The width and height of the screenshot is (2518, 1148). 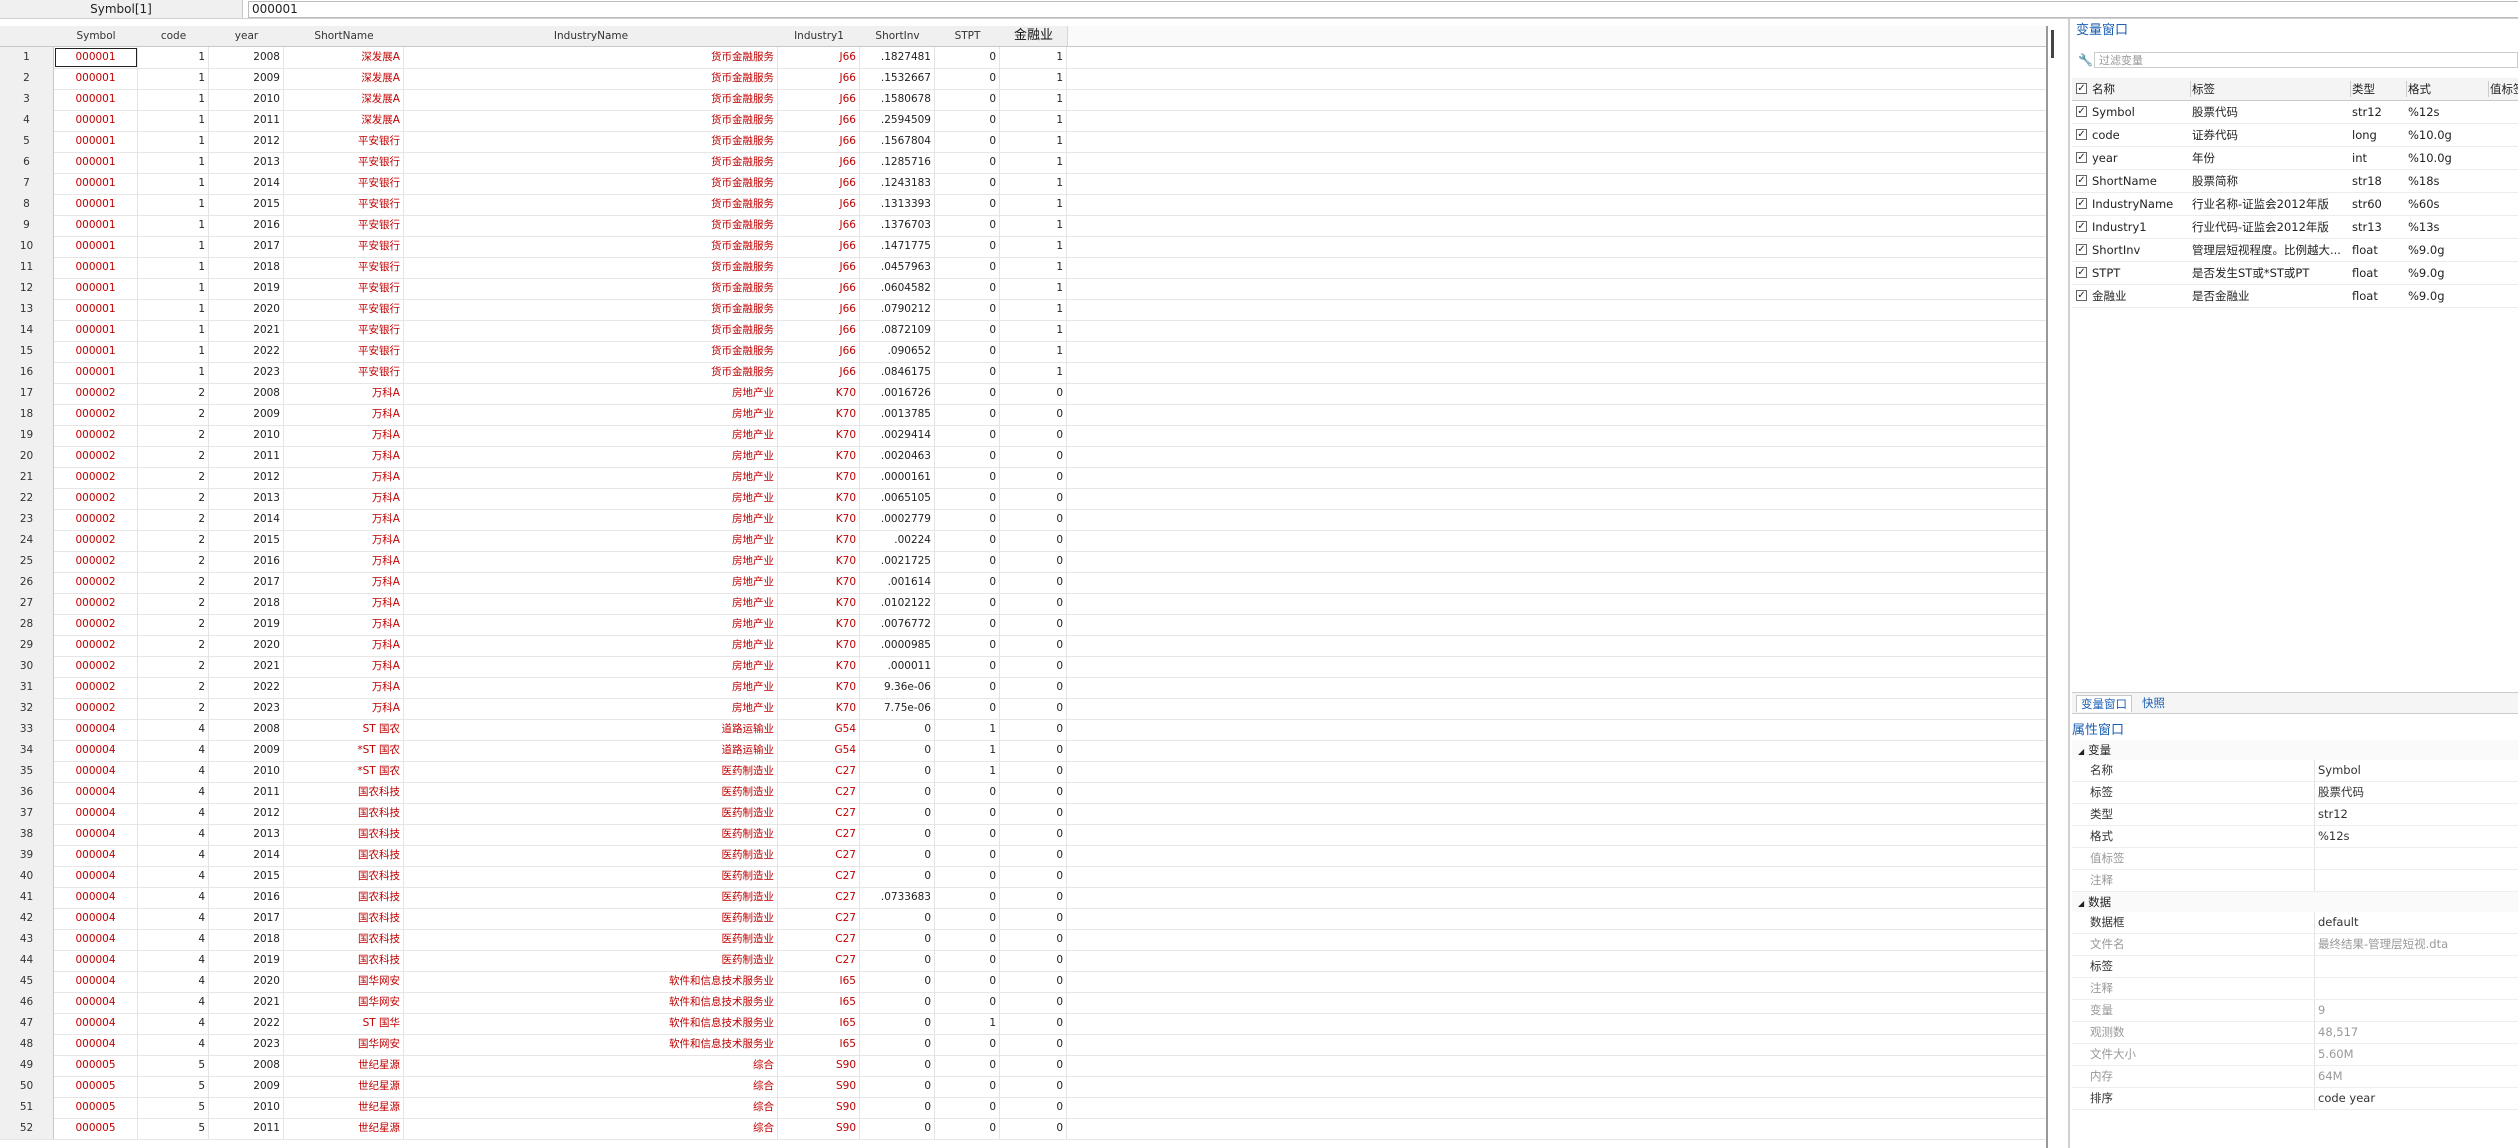 What do you see at coordinates (1024, 121) in the screenshot?
I see `table-row: 4 000001 1 2011 深发展A 货币金融服务 J66.2594509 0 1` at bounding box center [1024, 121].